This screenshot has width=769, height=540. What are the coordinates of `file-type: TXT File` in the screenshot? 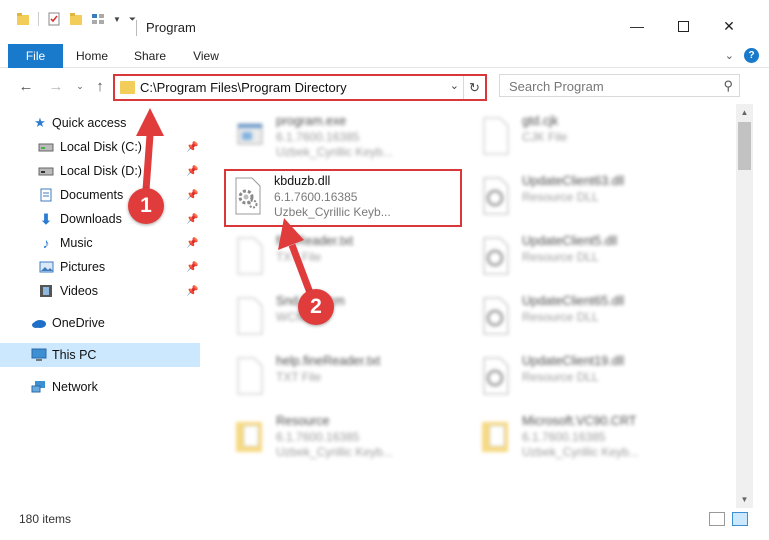 It's located at (299, 377).